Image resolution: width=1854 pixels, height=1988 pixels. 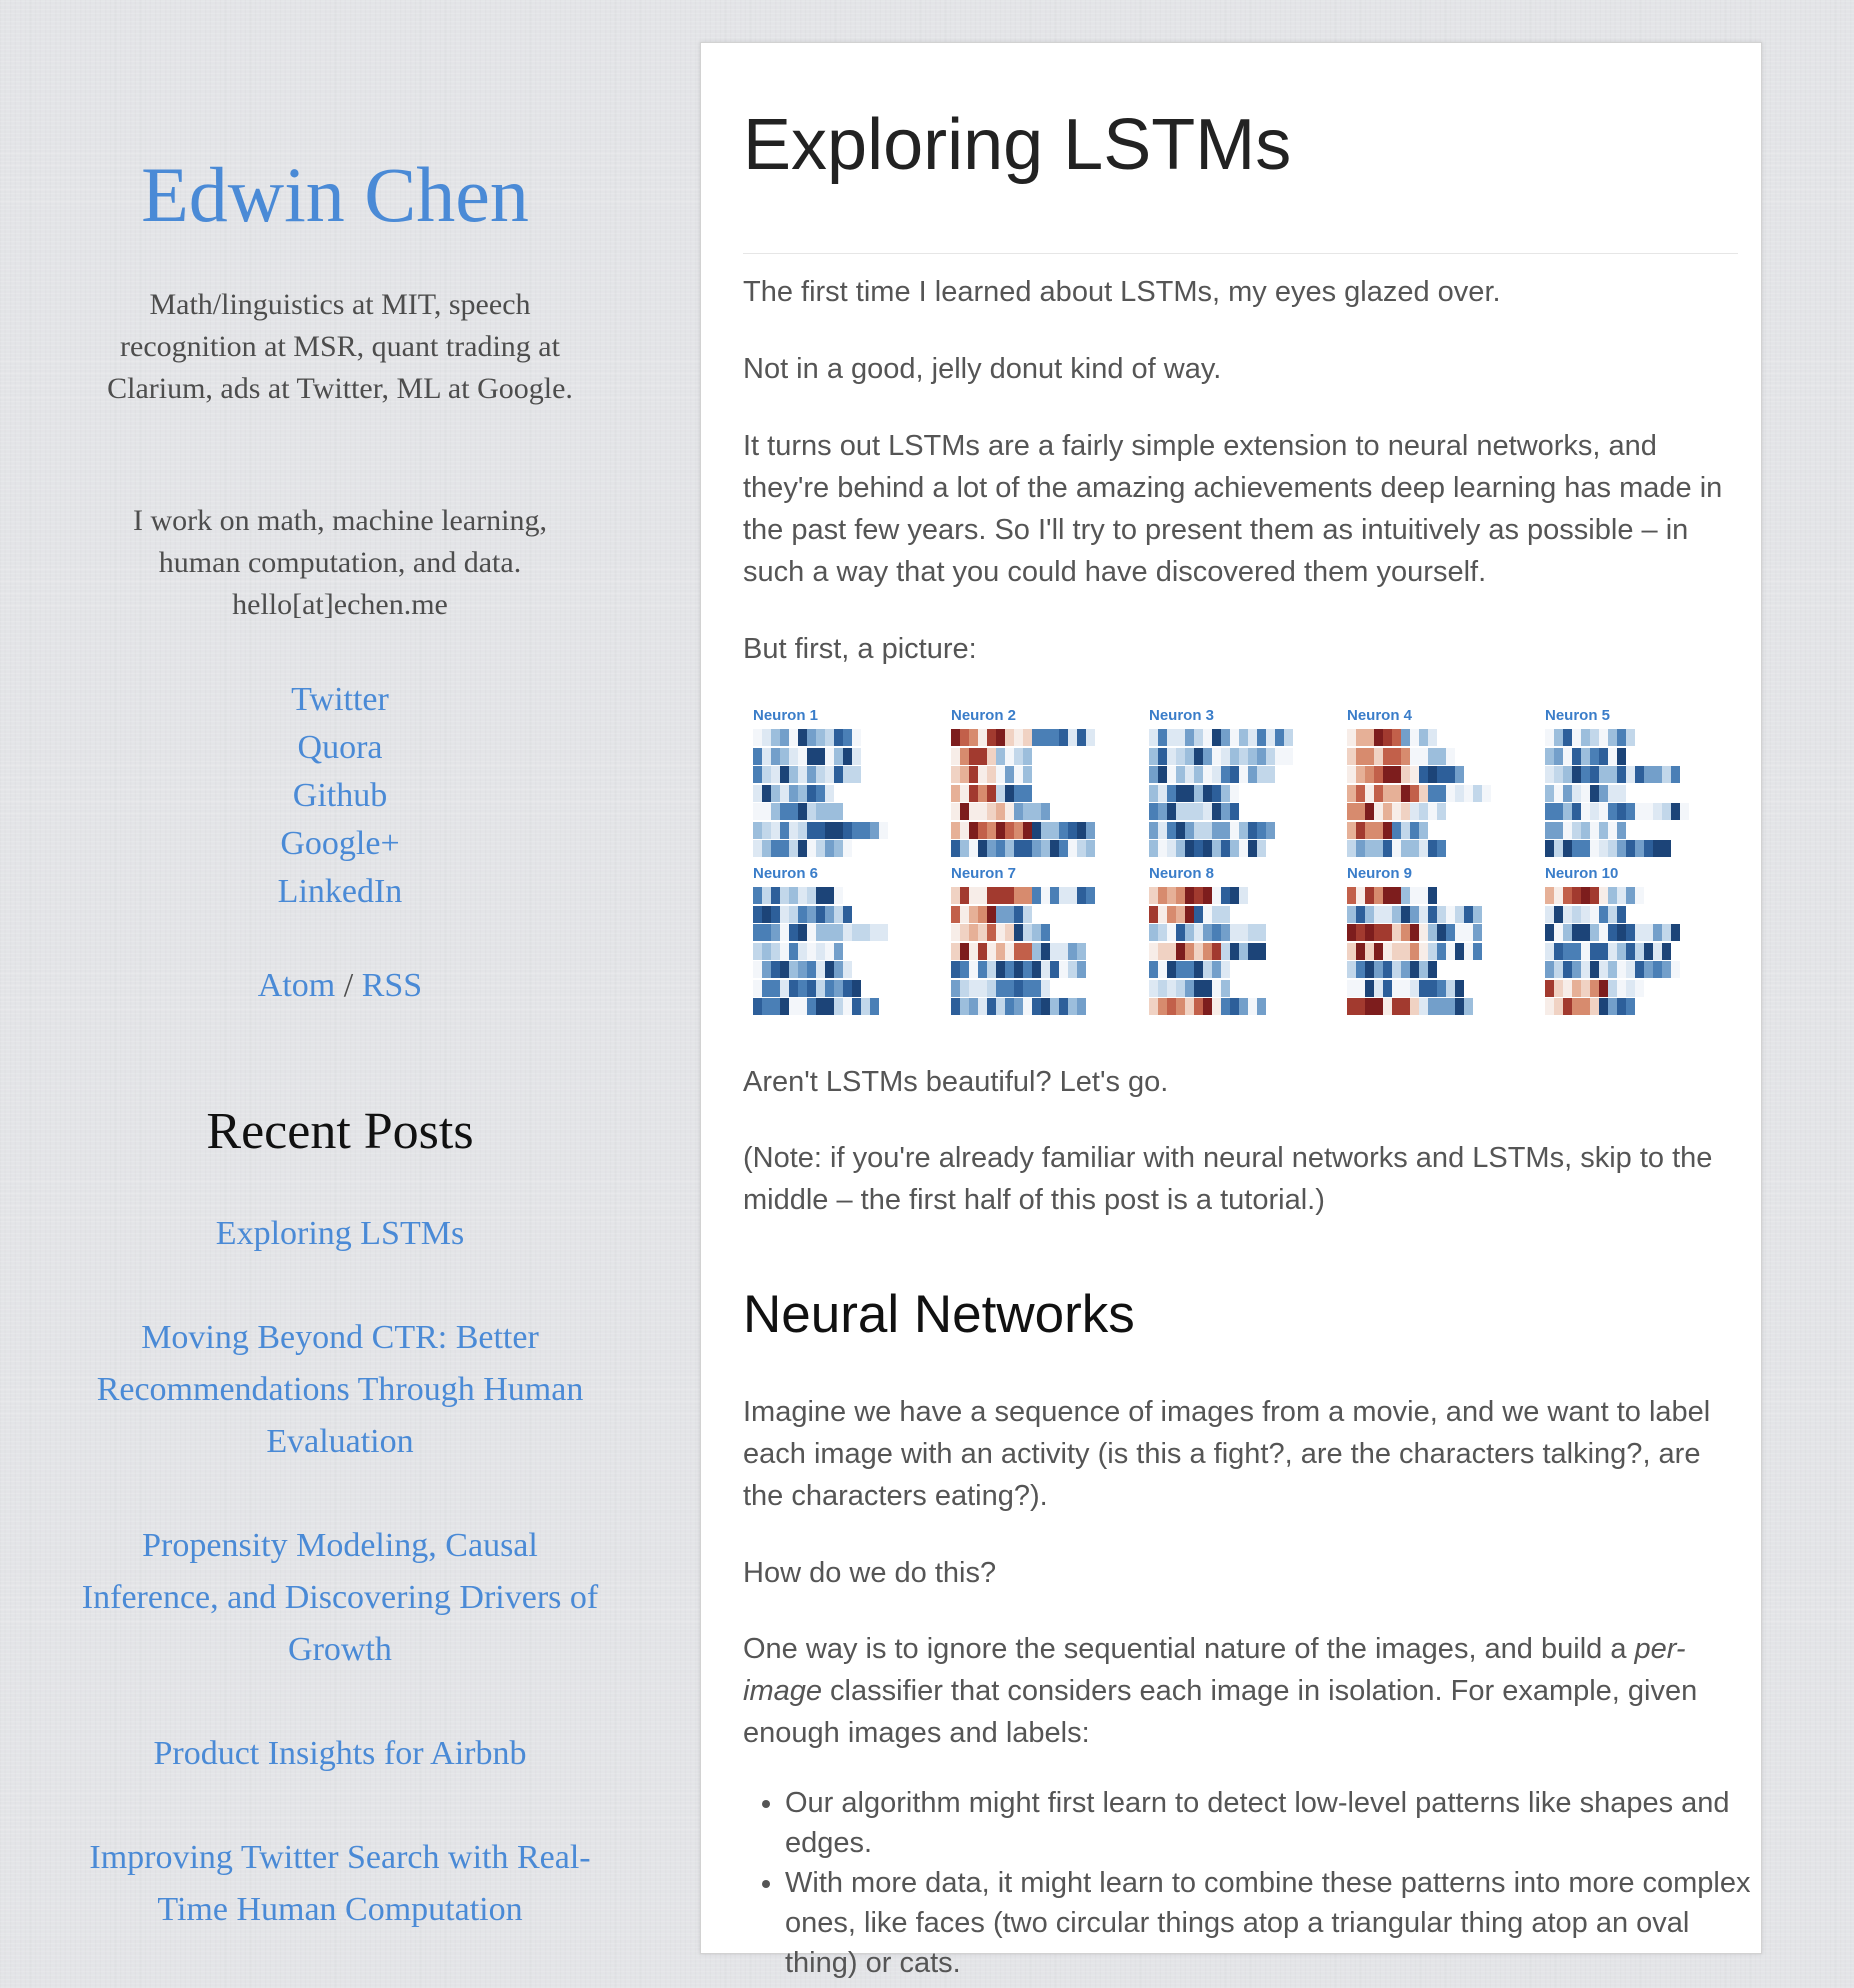 I want to click on site-title-link: Edwin Chen, so click(x=335, y=194).